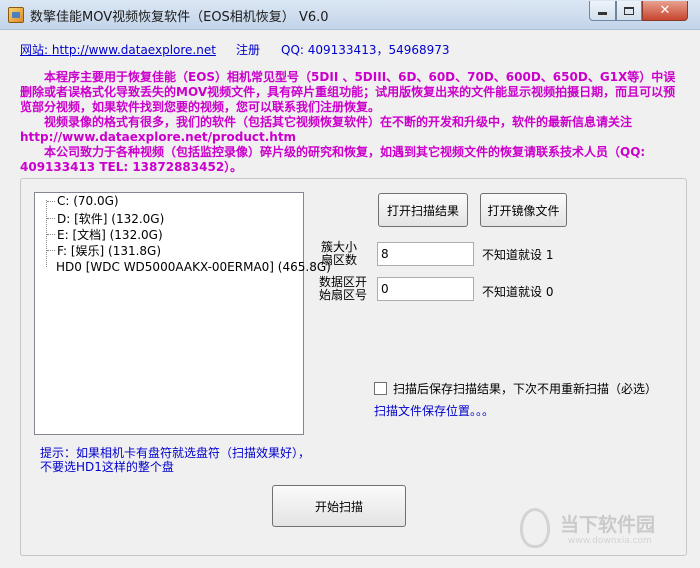 This screenshot has height=568, width=700. I want to click on tree-item-drive-c: C: (70.0G), so click(83, 201).